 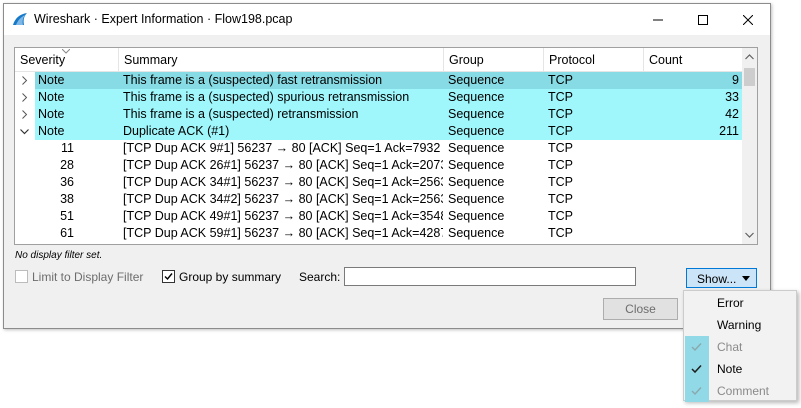 What do you see at coordinates (67, 233) in the screenshot?
I see `frame-number-cell: 61` at bounding box center [67, 233].